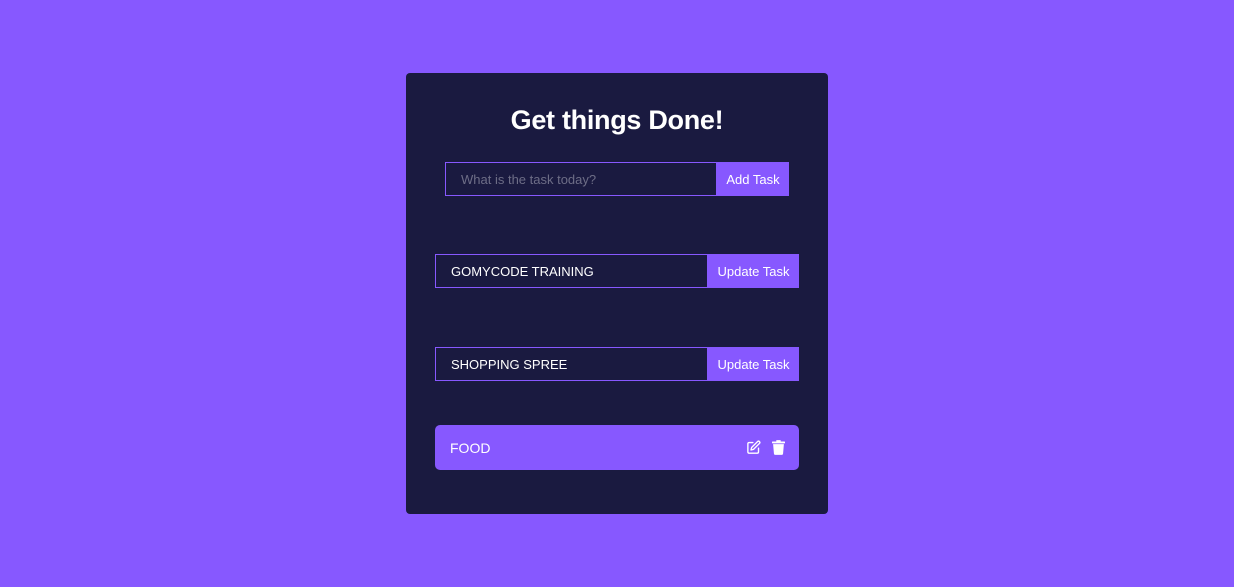  I want to click on add-task-button: Add Task, so click(753, 179).